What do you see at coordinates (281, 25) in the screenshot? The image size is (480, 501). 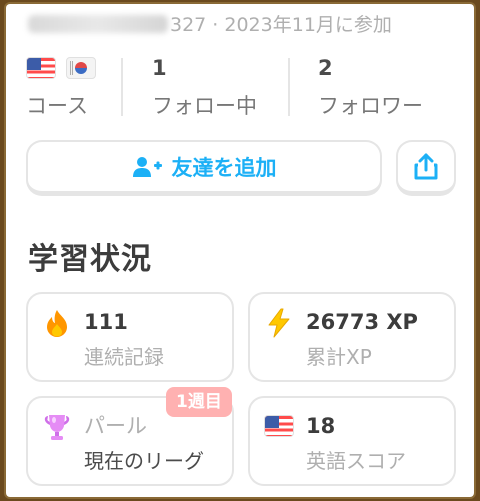 I see `join-date-text: 327 · 2023年11月に参加` at bounding box center [281, 25].